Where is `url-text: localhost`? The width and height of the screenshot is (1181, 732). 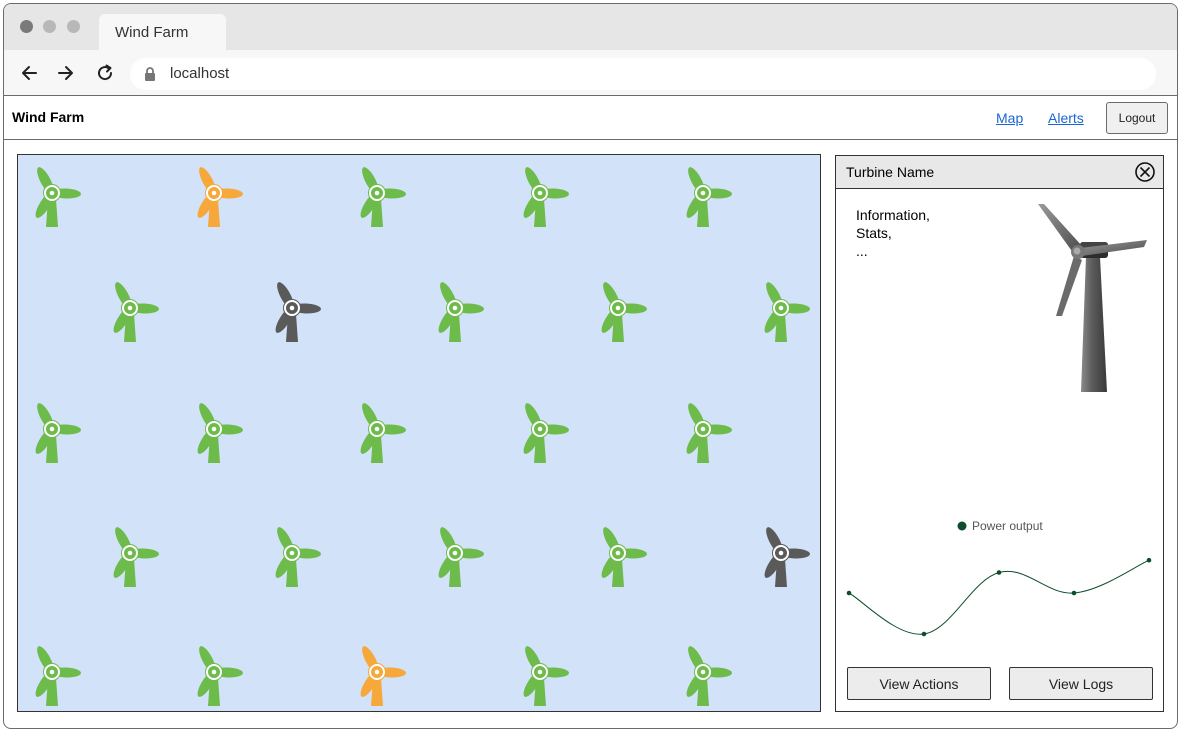 url-text: localhost is located at coordinates (200, 73).